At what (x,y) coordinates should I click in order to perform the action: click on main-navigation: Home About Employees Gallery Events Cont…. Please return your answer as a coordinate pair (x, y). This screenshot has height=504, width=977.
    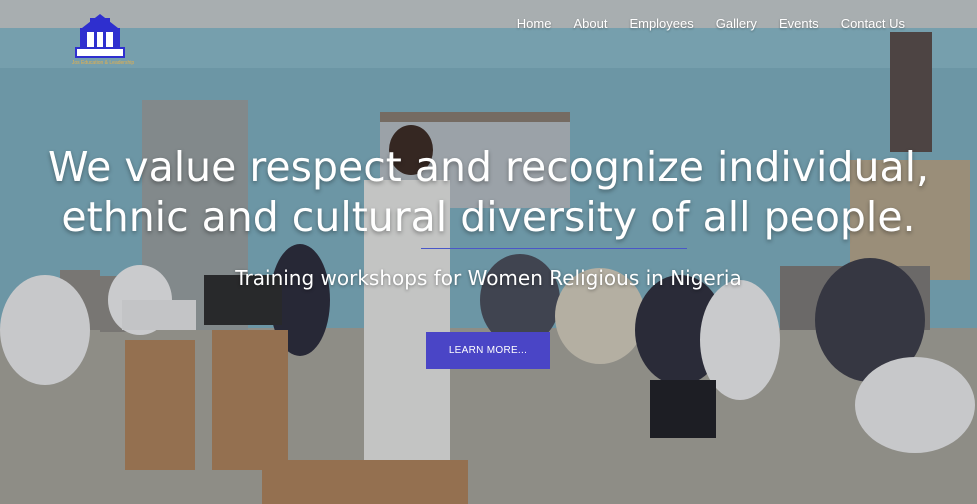
    Looking at the image, I should click on (711, 23).